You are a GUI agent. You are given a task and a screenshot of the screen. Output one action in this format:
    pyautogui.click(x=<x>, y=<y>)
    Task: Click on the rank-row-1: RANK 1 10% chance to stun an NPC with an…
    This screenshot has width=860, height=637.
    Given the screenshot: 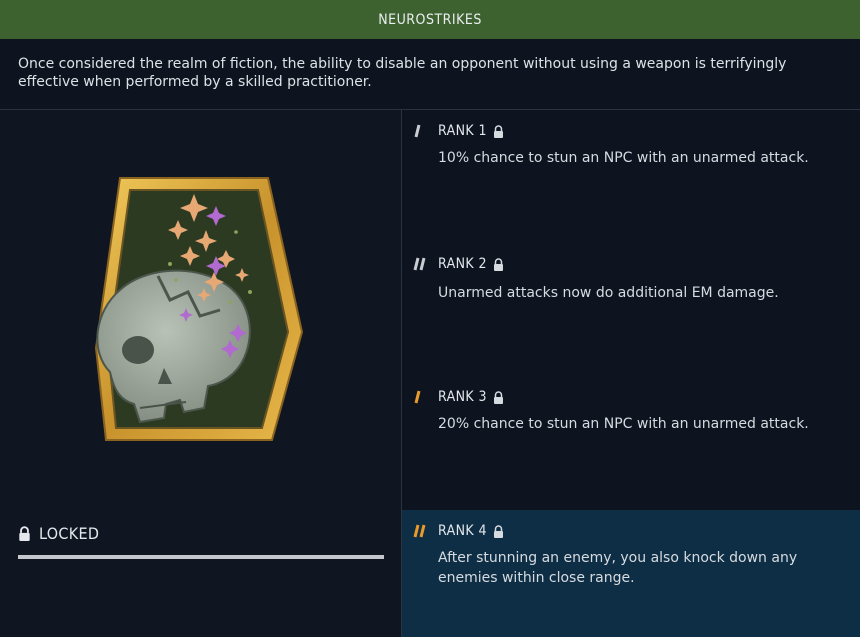 What is the action you would take?
    pyautogui.click(x=631, y=176)
    